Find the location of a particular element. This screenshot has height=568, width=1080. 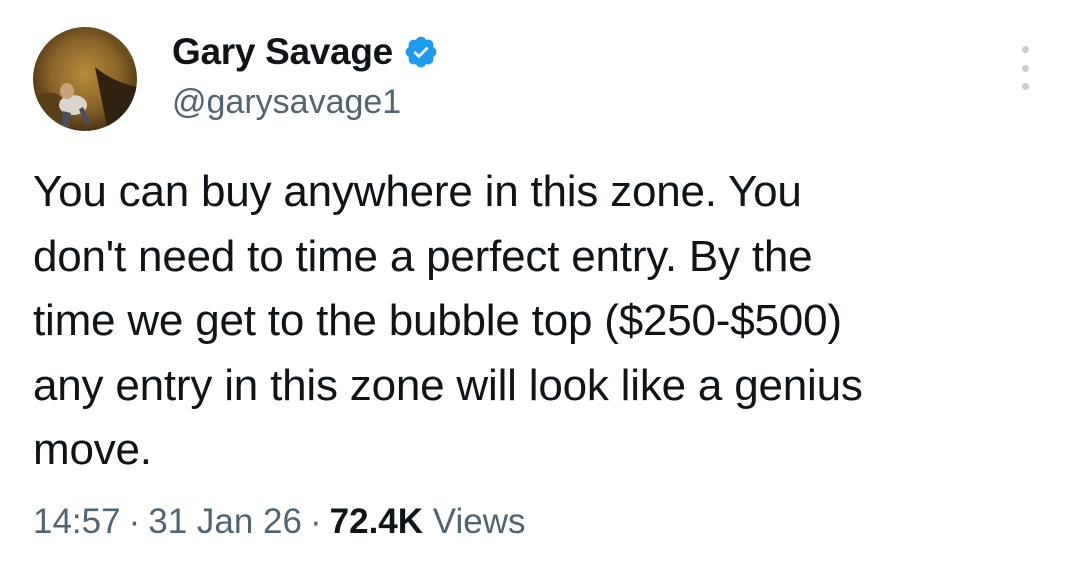

tweet-date: 31 Jan 26 is located at coordinates (225, 521).